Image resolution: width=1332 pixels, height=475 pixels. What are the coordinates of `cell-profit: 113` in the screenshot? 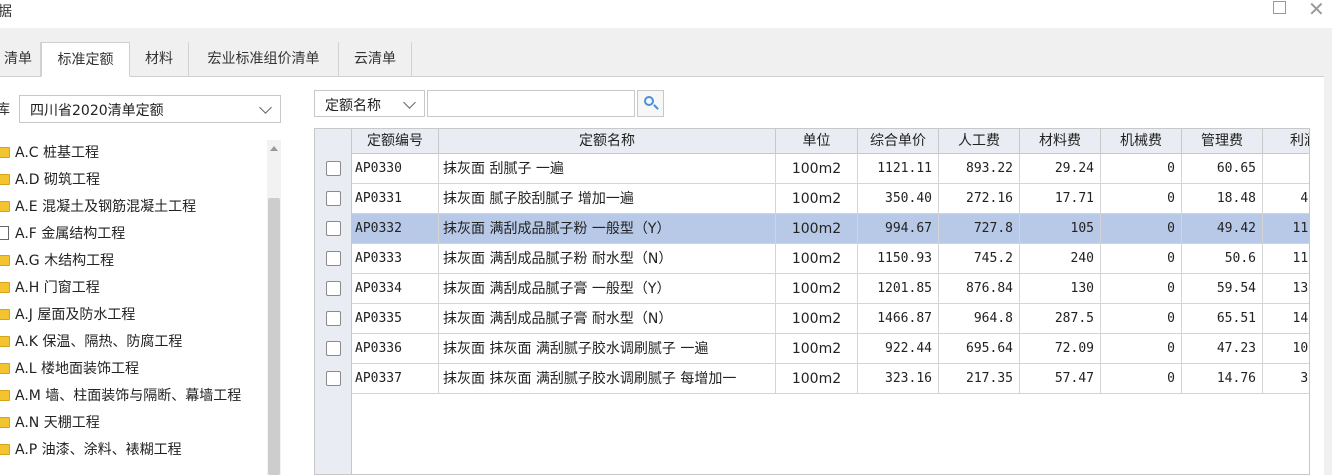 It's located at (1286, 229).